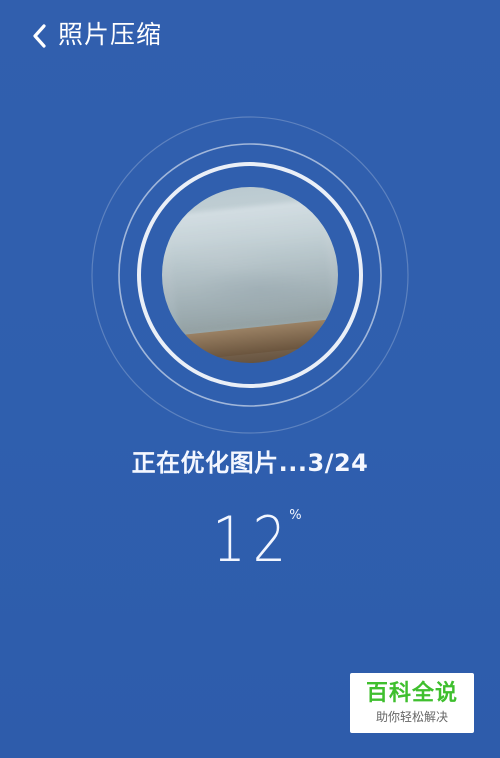 The image size is (500, 758). I want to click on watermark-logo: 百科全说 助你轻松解决, so click(412, 703).